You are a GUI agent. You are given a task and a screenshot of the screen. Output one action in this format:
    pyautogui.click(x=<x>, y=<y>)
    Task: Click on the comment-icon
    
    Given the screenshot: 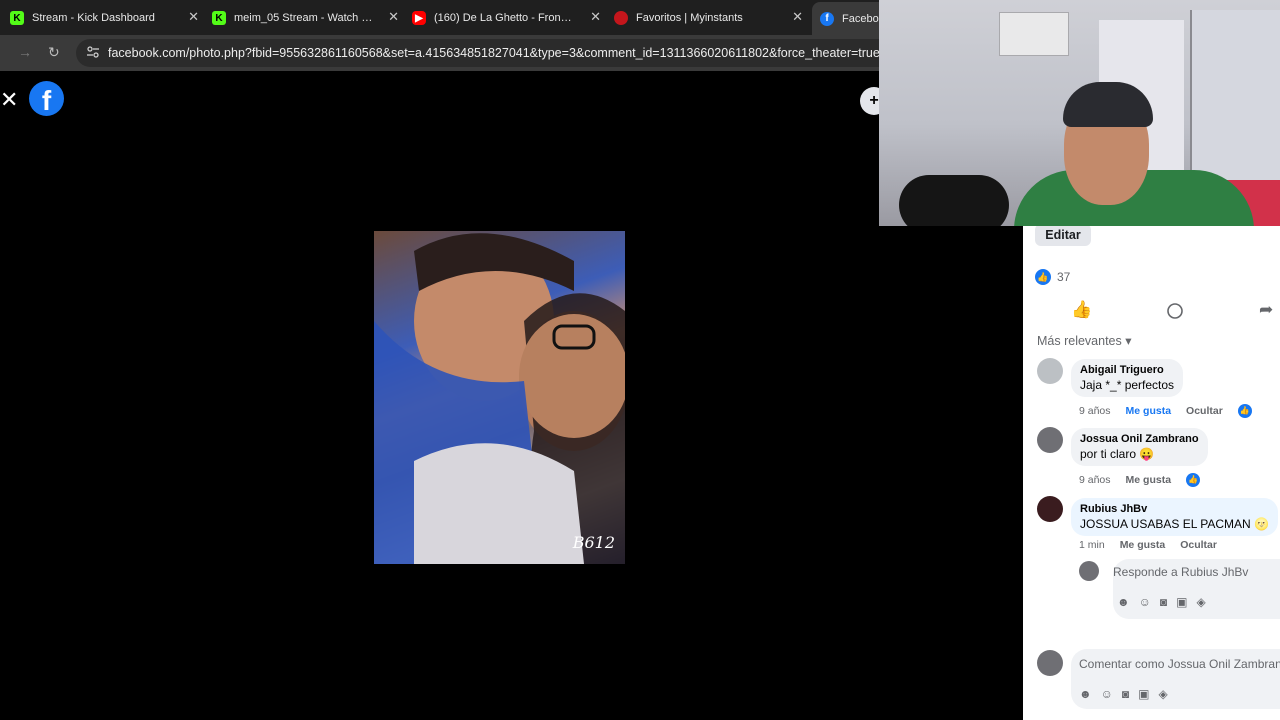 What is the action you would take?
    pyautogui.click(x=1175, y=311)
    